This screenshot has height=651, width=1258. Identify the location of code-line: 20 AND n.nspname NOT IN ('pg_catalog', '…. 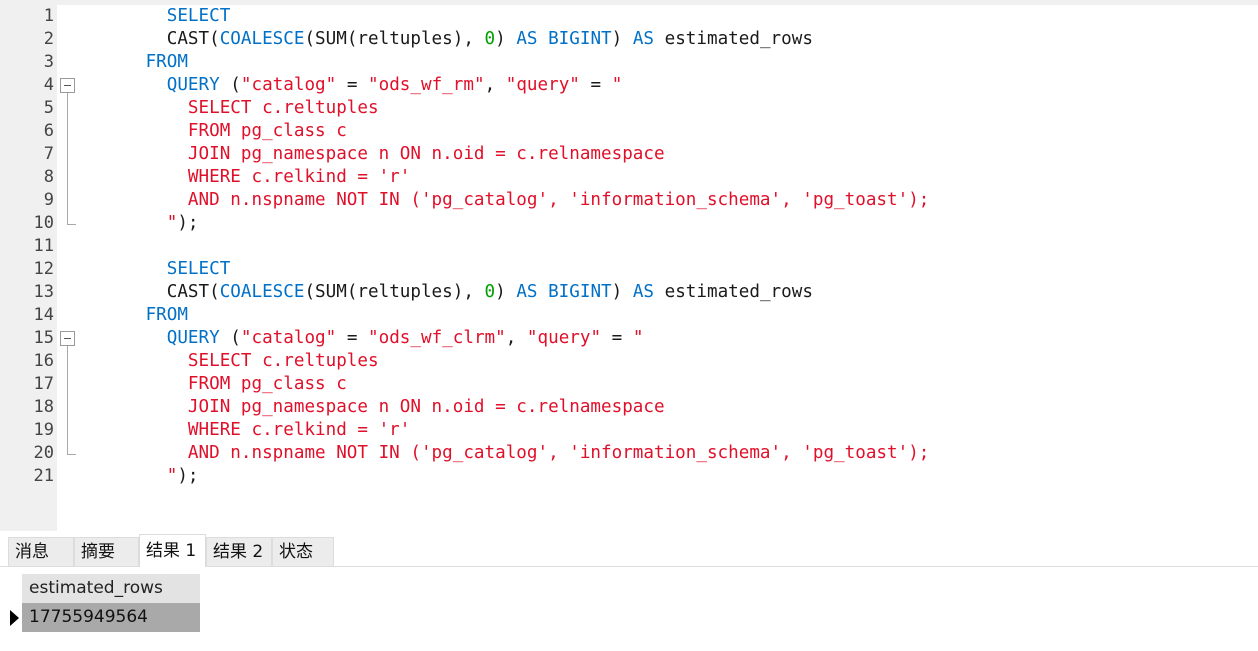
(629, 453).